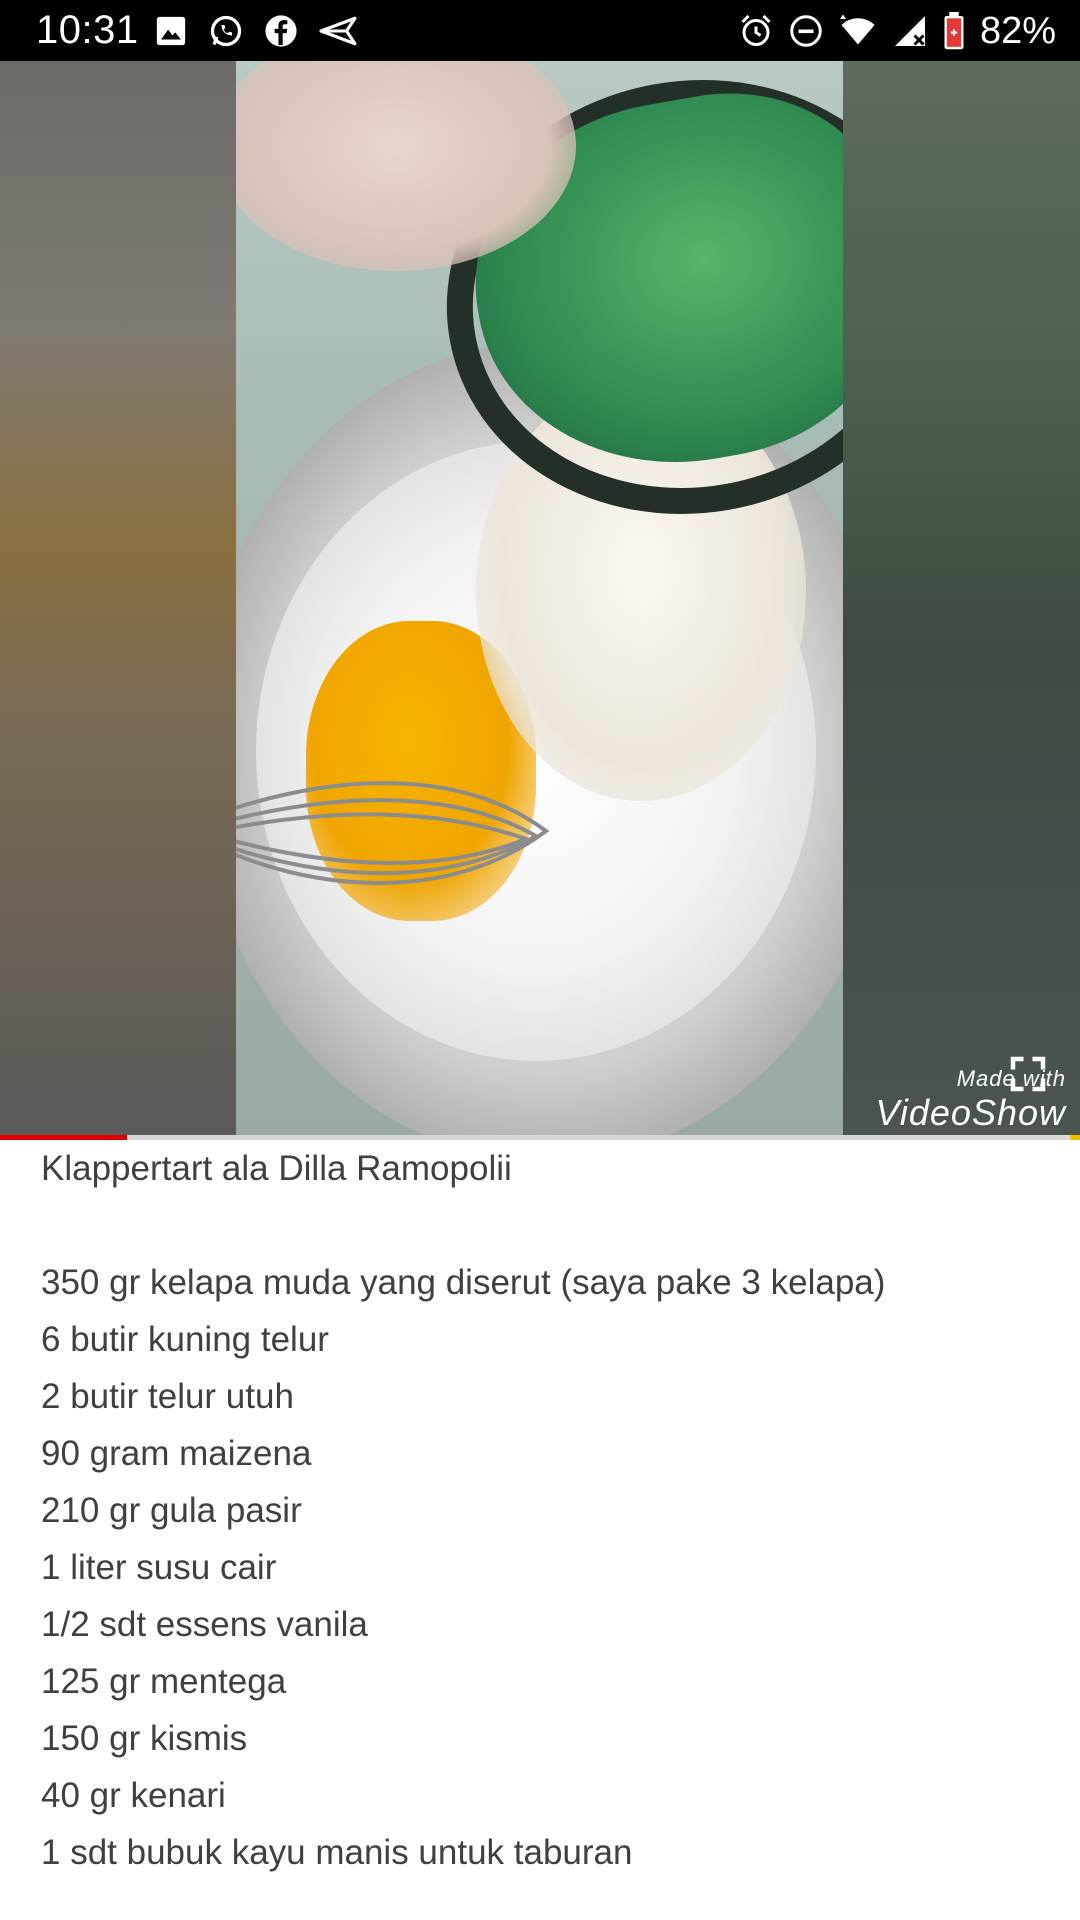  Describe the element at coordinates (909, 31) in the screenshot. I see `signal-icon` at that location.